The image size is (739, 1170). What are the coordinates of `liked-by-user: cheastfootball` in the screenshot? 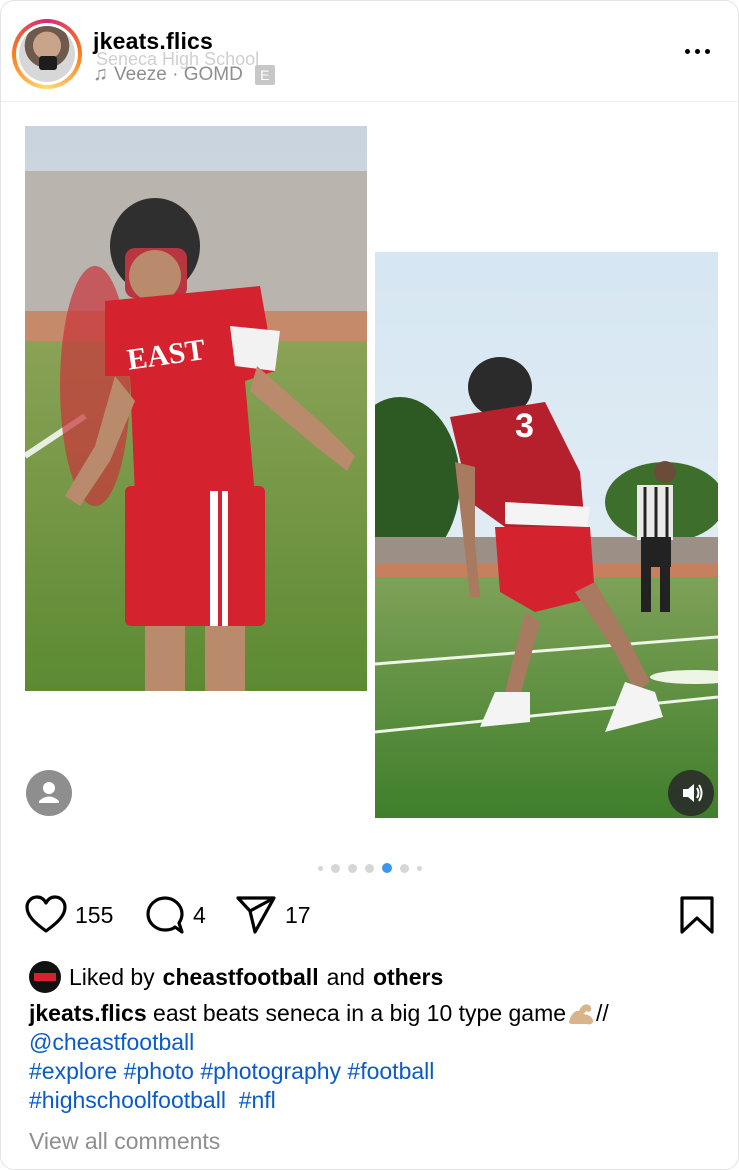 It's located at (241, 977).